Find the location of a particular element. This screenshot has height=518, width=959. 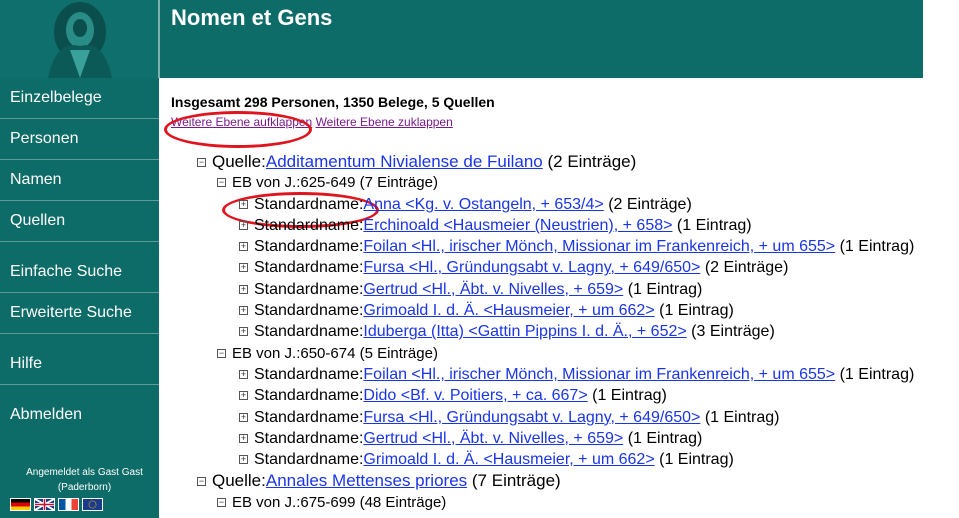

period-label: EB von J.:650-674 (5 Einträge) is located at coordinates (335, 353).